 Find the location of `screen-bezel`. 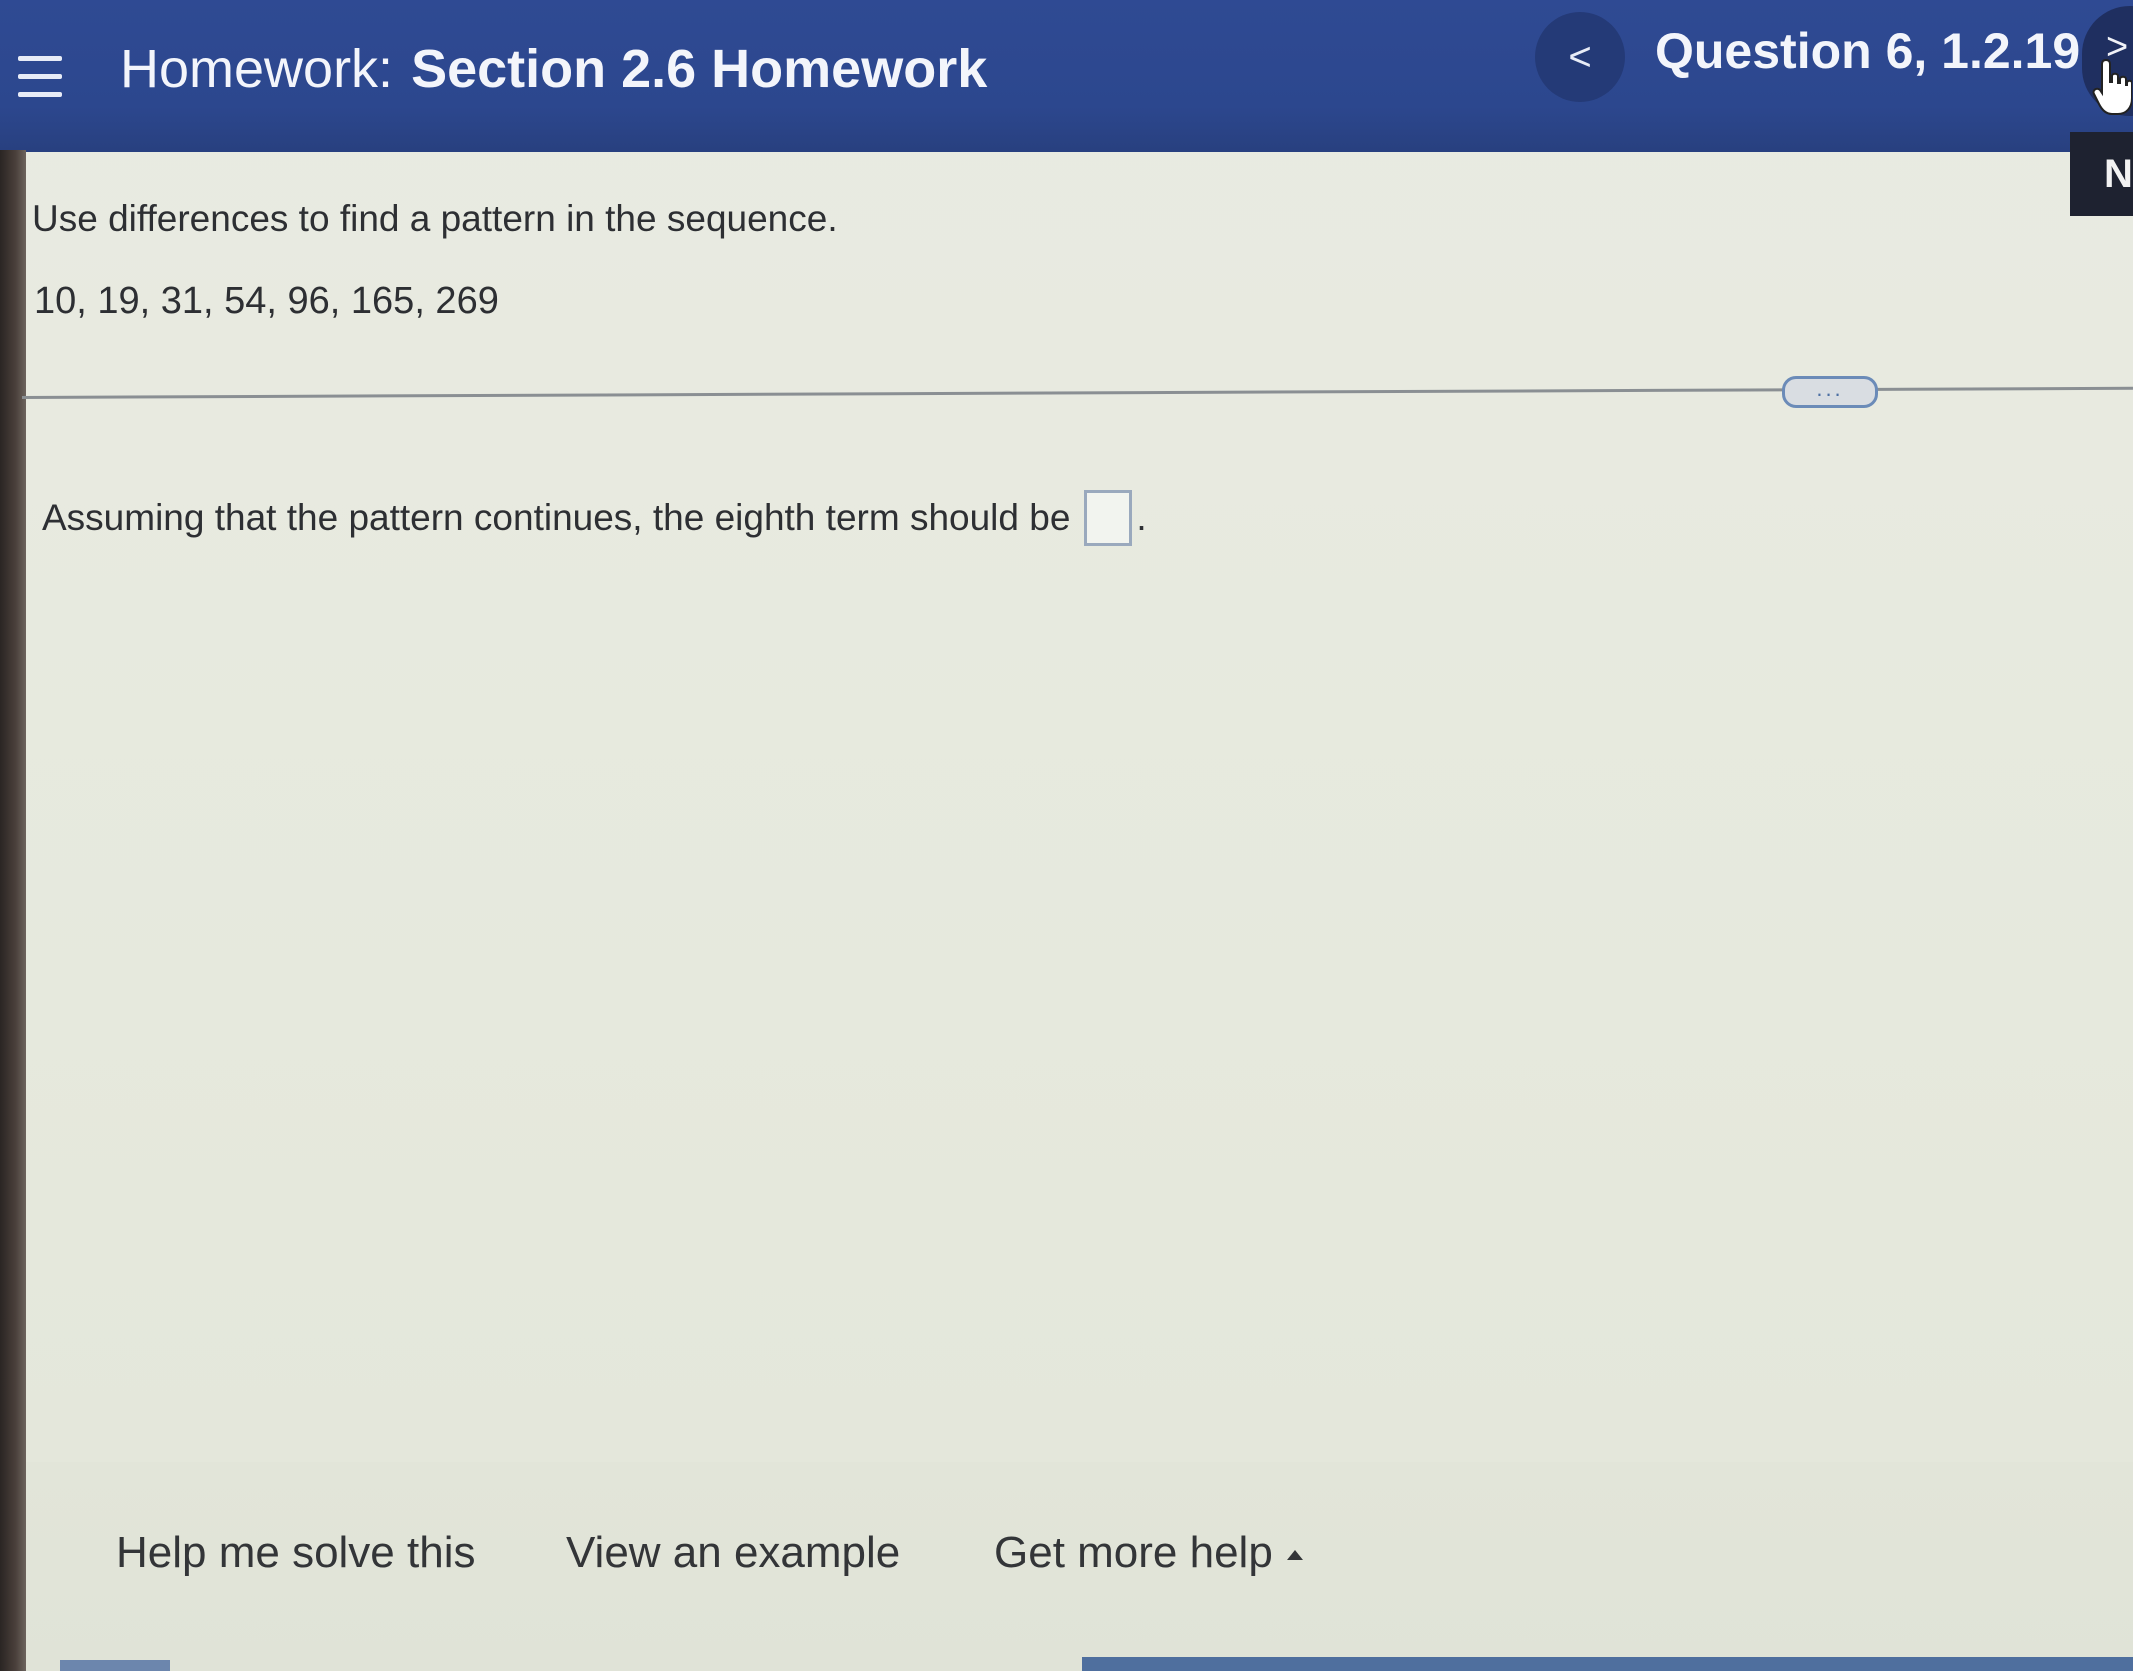

screen-bezel is located at coordinates (13, 910).